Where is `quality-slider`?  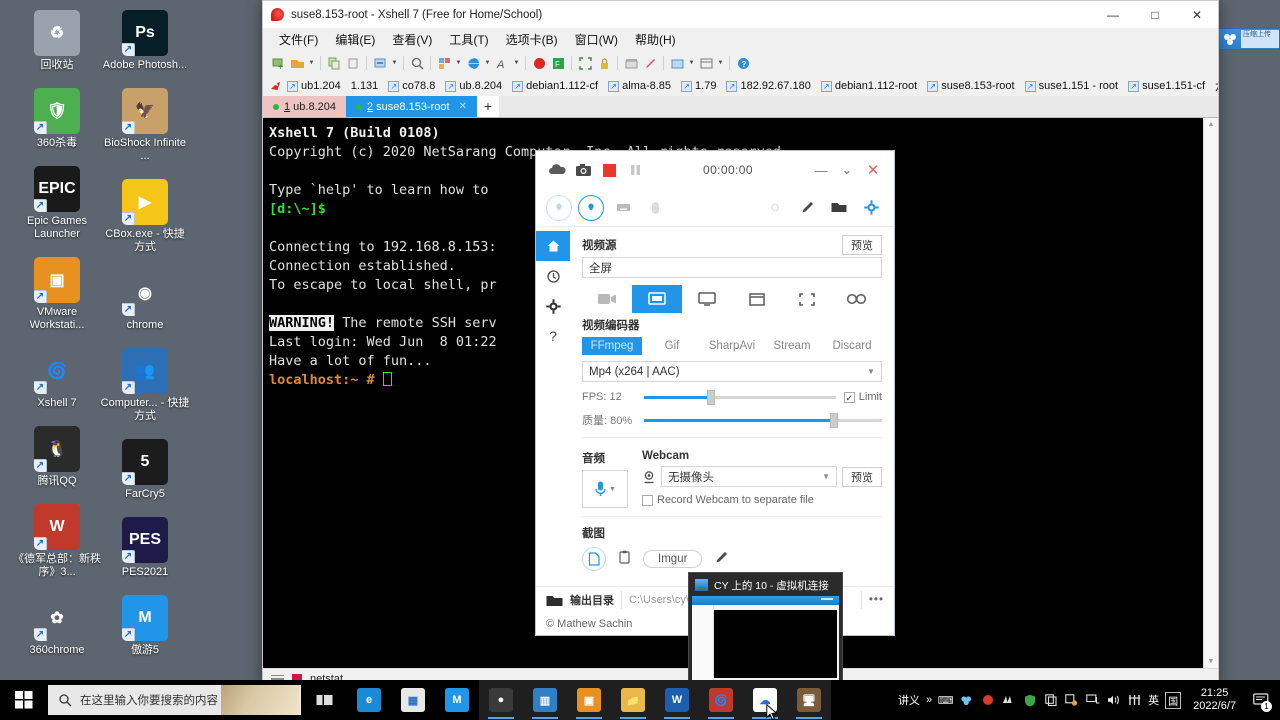 quality-slider is located at coordinates (763, 420).